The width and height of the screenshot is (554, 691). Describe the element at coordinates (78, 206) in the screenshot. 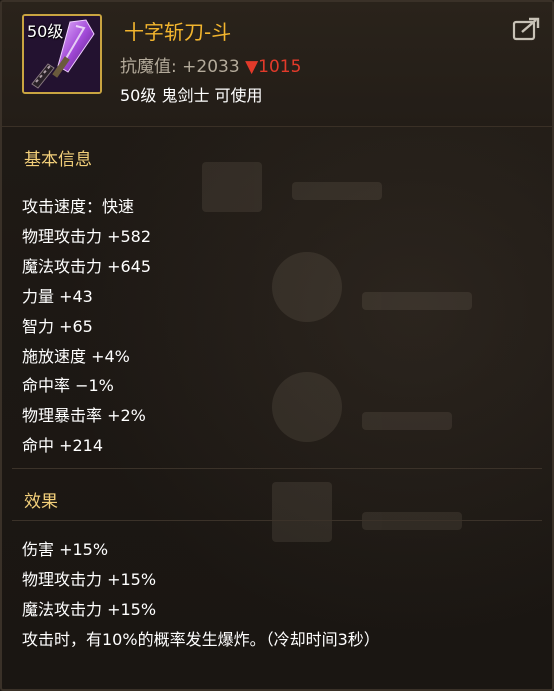

I see `basic-info-line: 攻击速度：快速` at that location.